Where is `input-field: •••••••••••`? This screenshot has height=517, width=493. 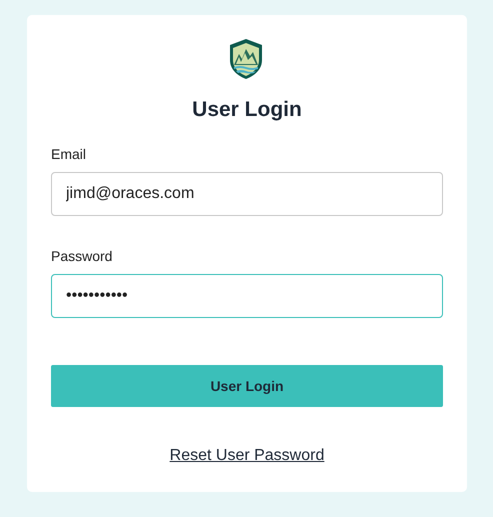
input-field: ••••••••••• is located at coordinates (247, 296).